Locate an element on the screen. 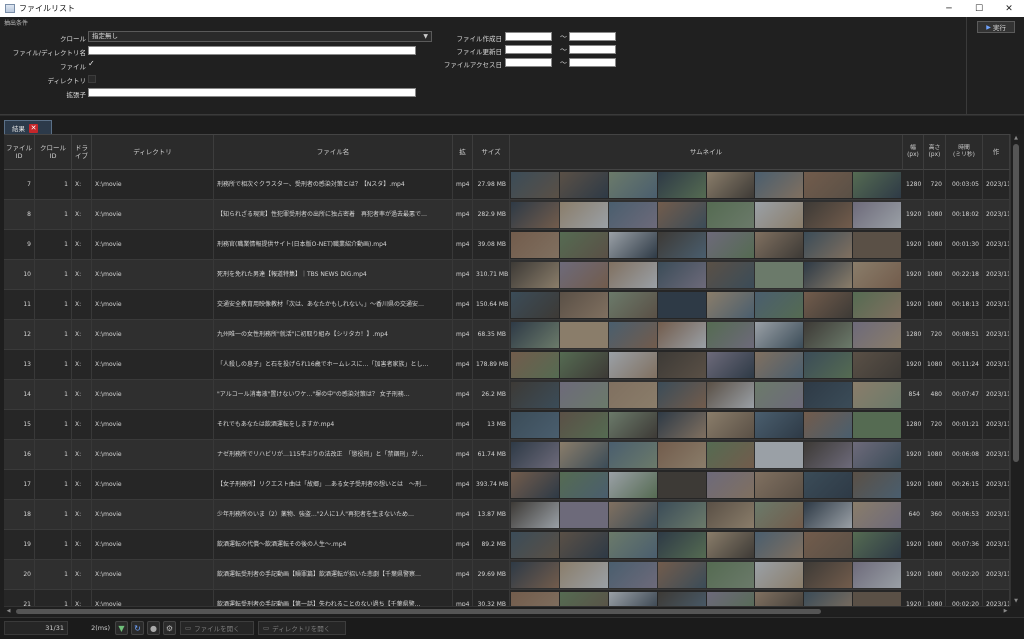 This screenshot has width=1024, height=639. execute-button: ▶ 実行 is located at coordinates (996, 27).